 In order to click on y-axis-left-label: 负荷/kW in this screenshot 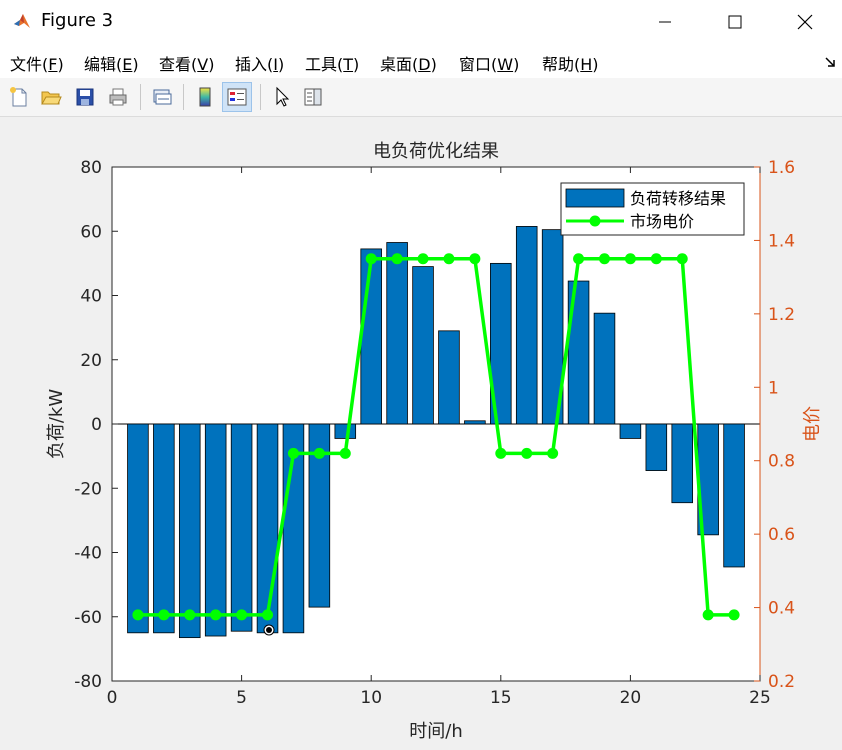, I will do `click(56, 424)`.